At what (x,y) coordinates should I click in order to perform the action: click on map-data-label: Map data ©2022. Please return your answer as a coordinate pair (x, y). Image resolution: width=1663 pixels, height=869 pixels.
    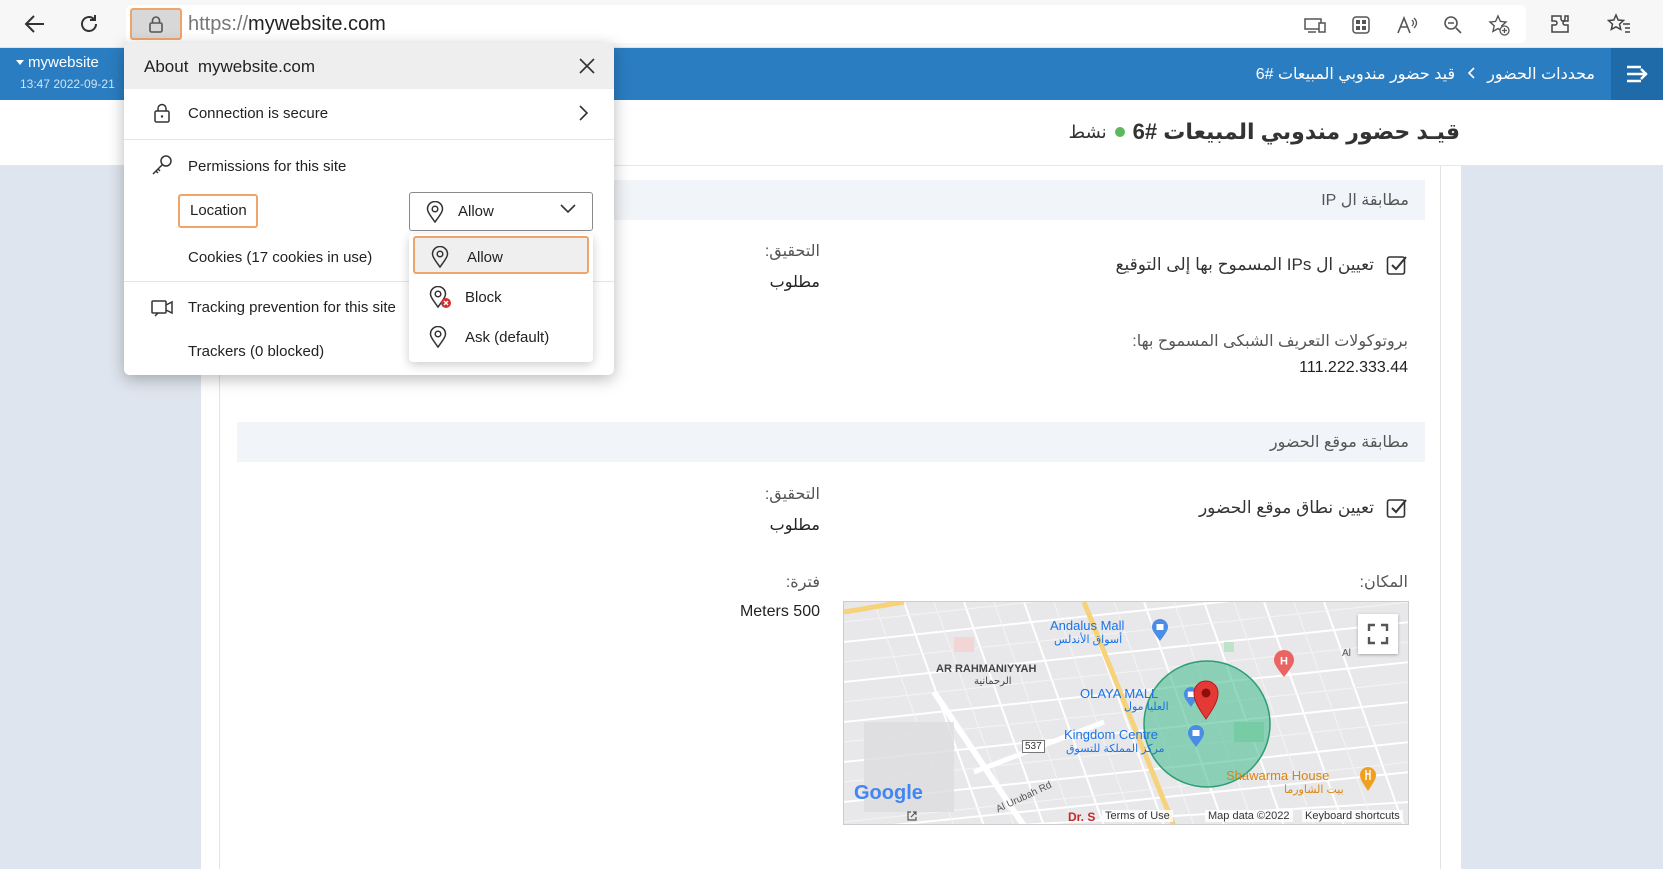
    Looking at the image, I should click on (1249, 816).